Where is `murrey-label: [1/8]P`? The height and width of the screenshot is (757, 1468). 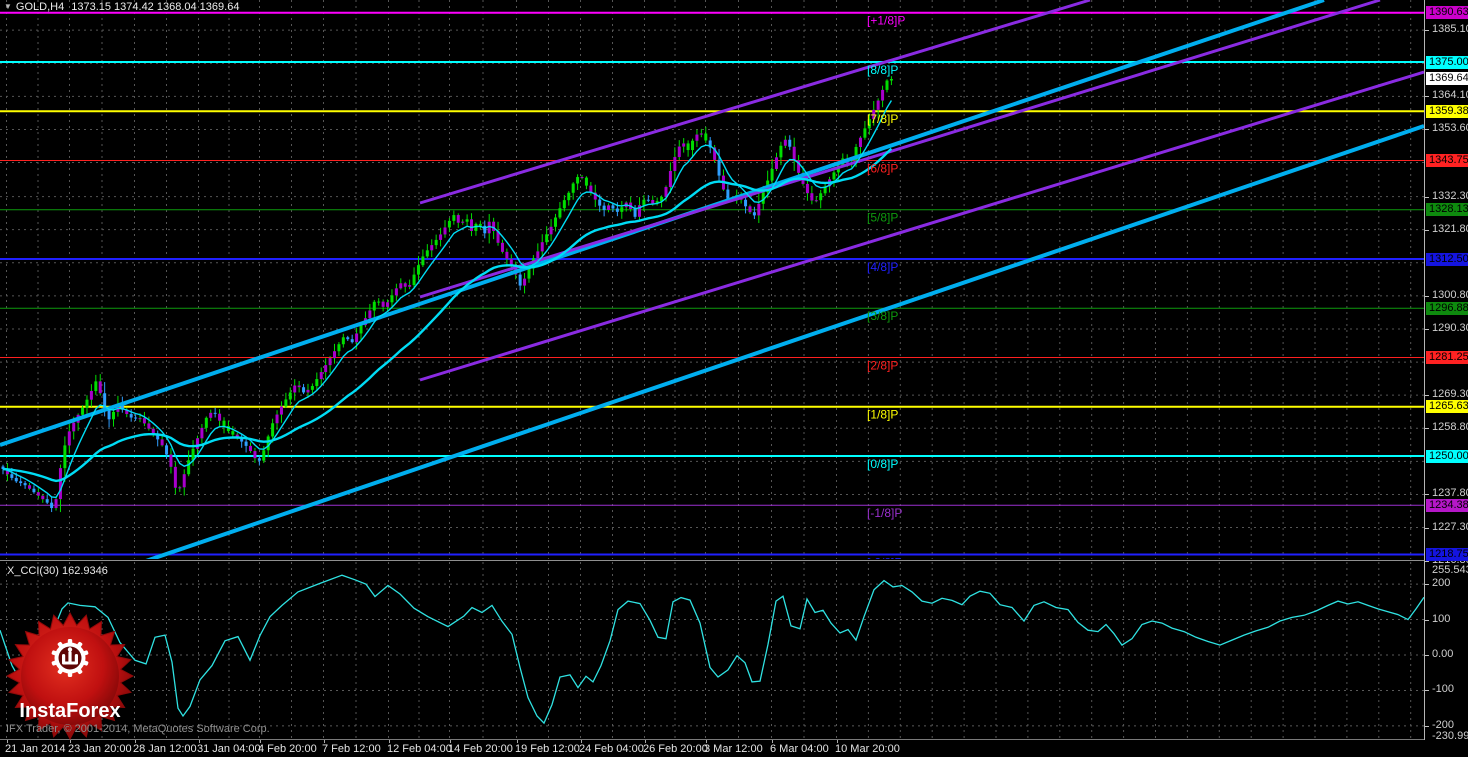 murrey-label: [1/8]P is located at coordinates (882, 415).